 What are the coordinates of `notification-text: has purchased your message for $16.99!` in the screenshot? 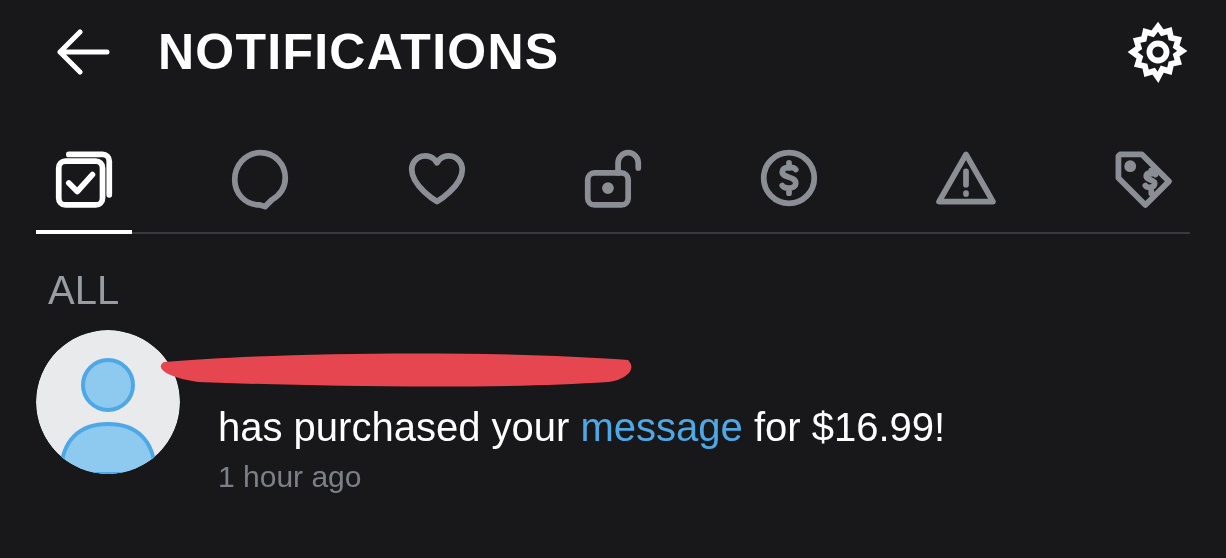 It's located at (582, 427).